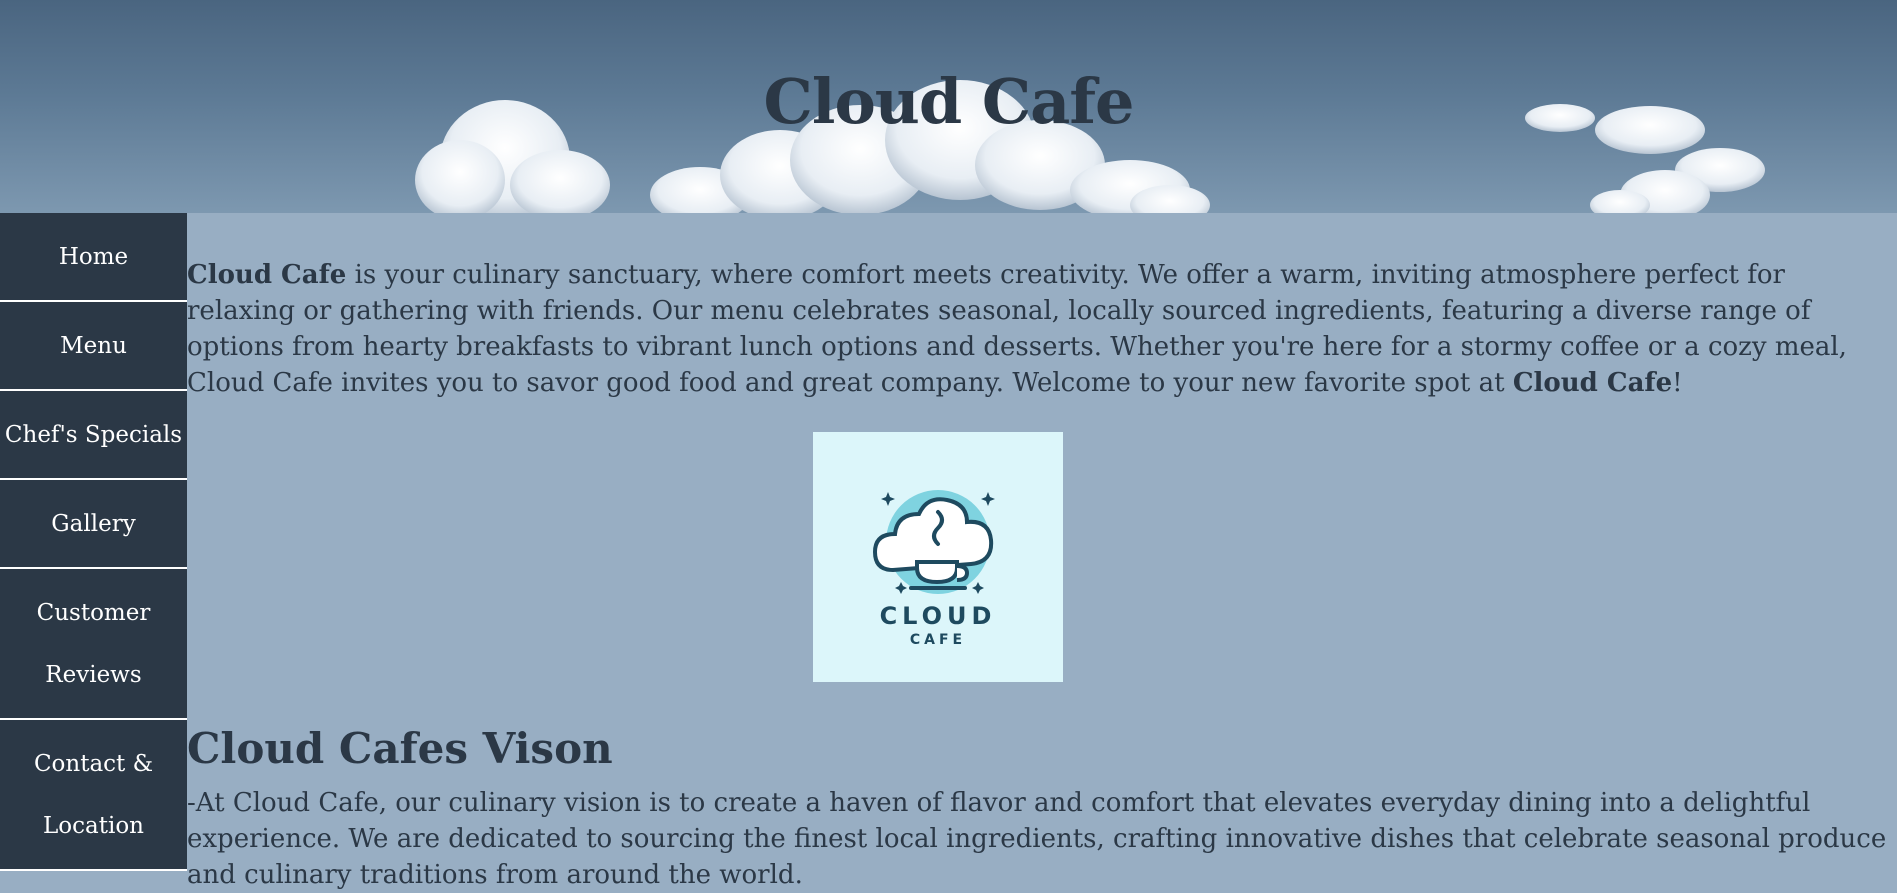 The width and height of the screenshot is (1897, 893). Describe the element at coordinates (949, 101) in the screenshot. I see `site-title: Cloud Cafe` at that location.